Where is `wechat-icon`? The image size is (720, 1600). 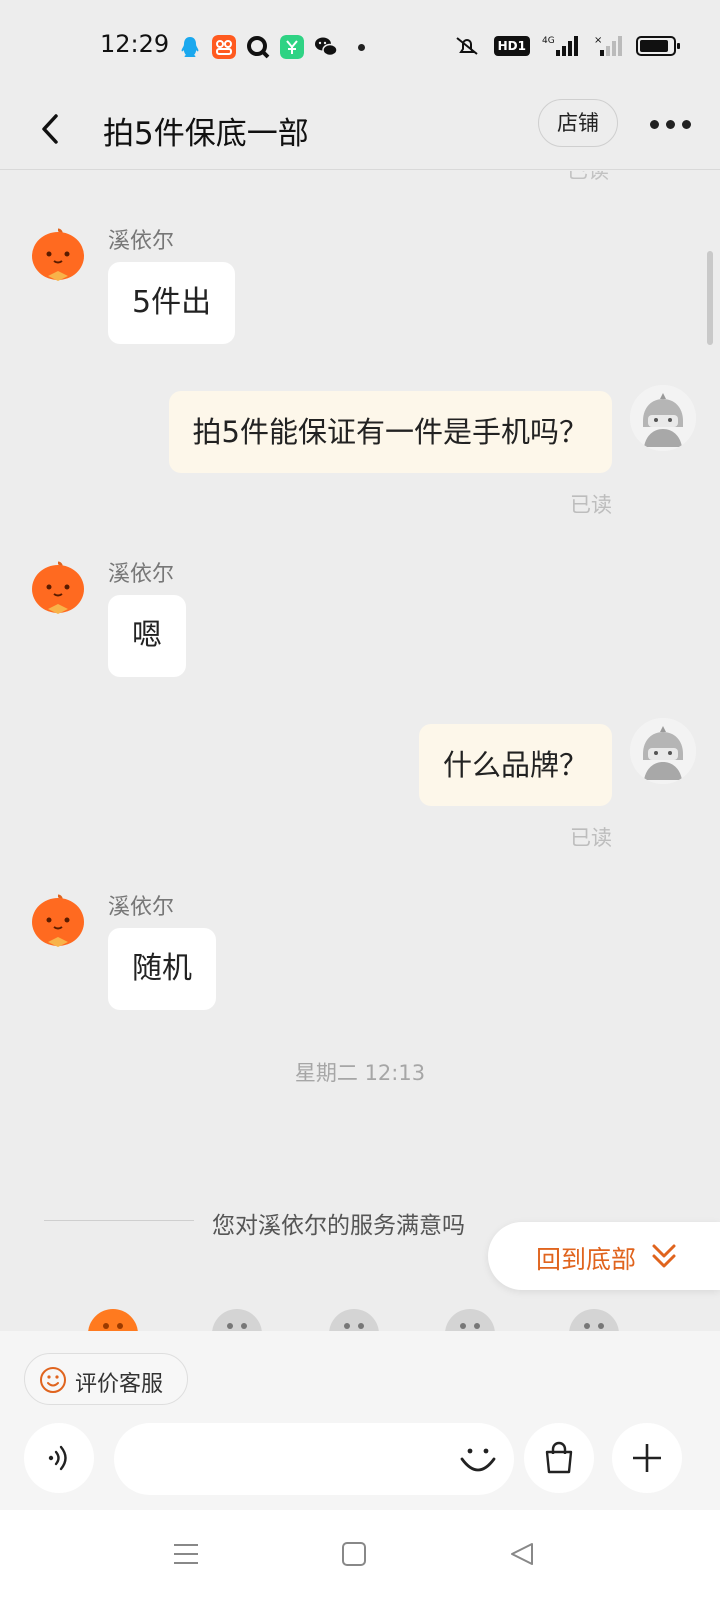 wechat-icon is located at coordinates (326, 47).